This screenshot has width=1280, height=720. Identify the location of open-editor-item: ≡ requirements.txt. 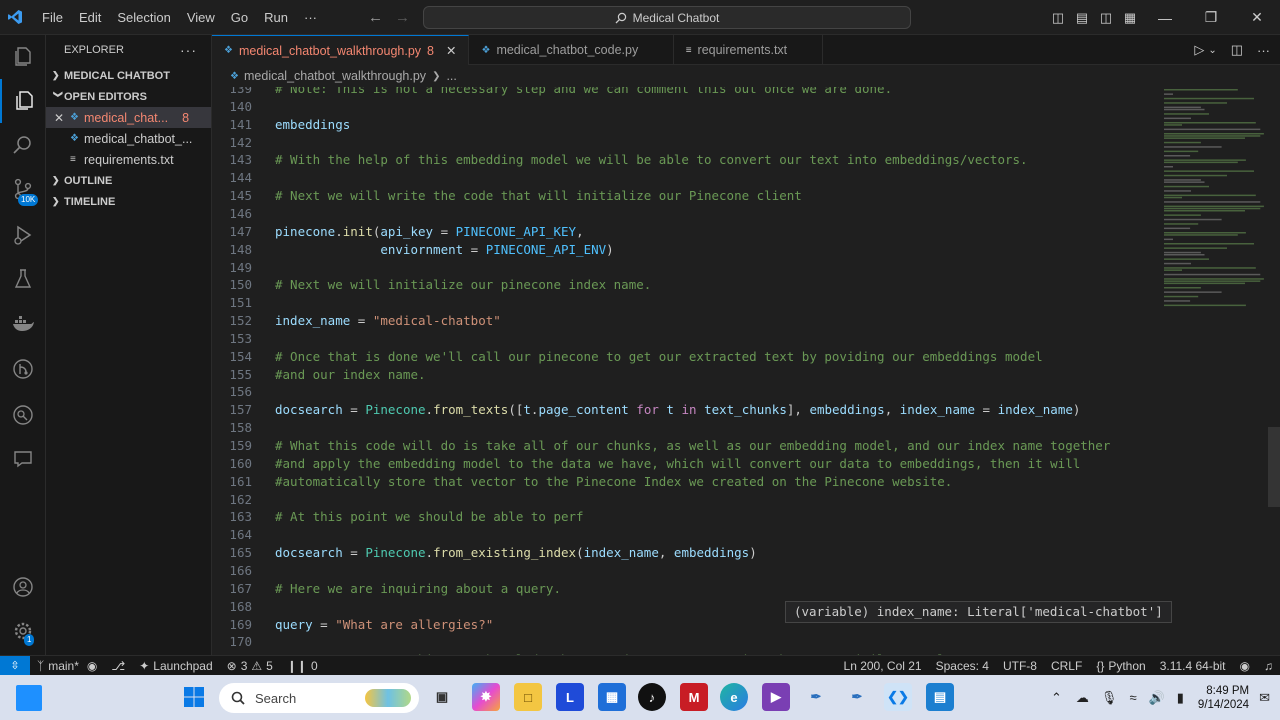
(128, 159).